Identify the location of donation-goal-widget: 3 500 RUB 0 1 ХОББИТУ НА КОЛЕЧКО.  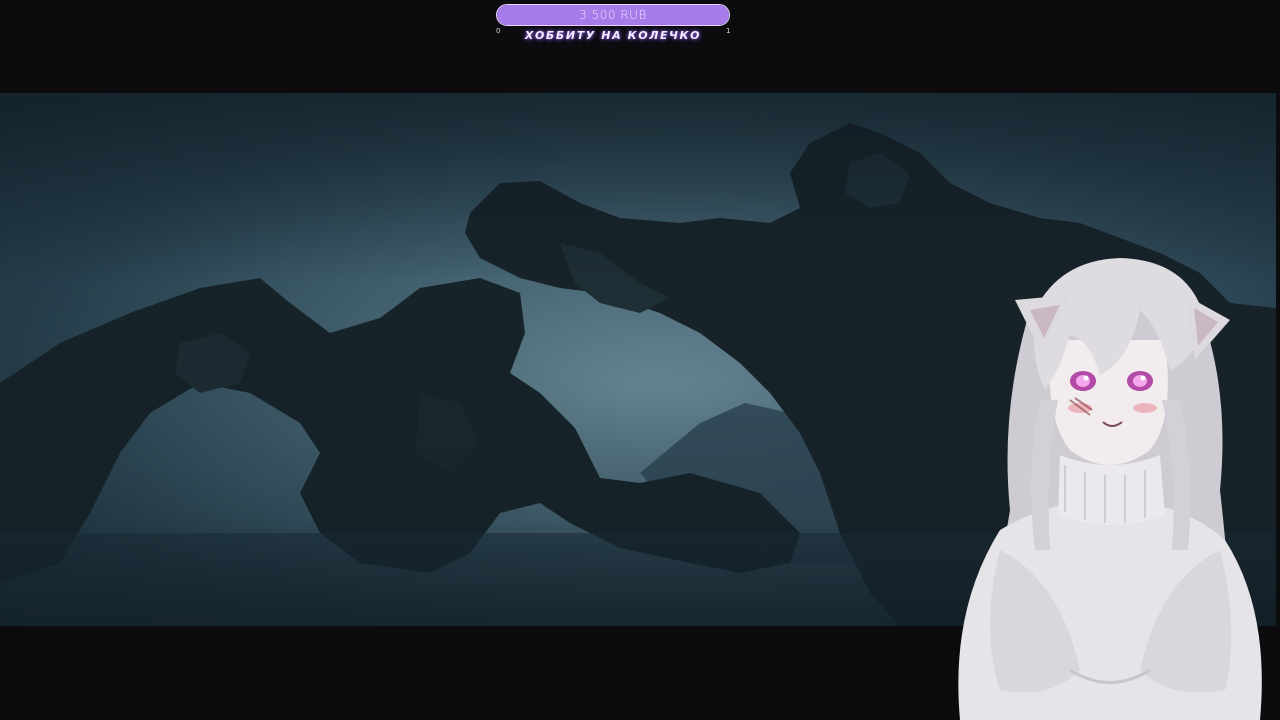
(613, 24).